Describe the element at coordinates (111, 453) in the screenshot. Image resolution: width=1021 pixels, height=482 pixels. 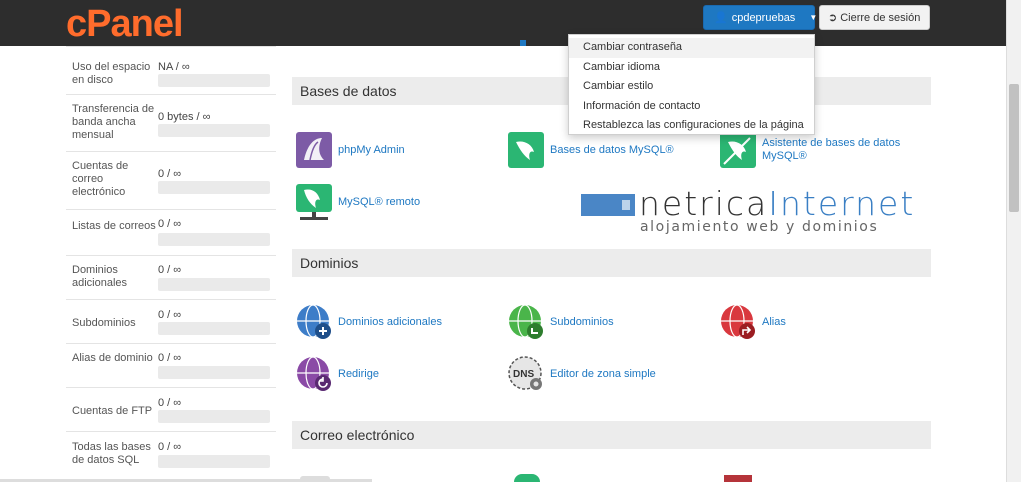
I see `stat-label: Todas las bases de datos SQL` at that location.